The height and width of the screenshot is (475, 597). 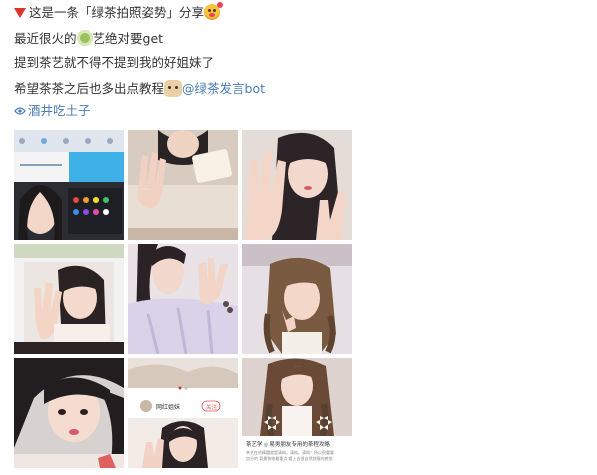 I want to click on location-link: 酒井吃土子, so click(x=52, y=111).